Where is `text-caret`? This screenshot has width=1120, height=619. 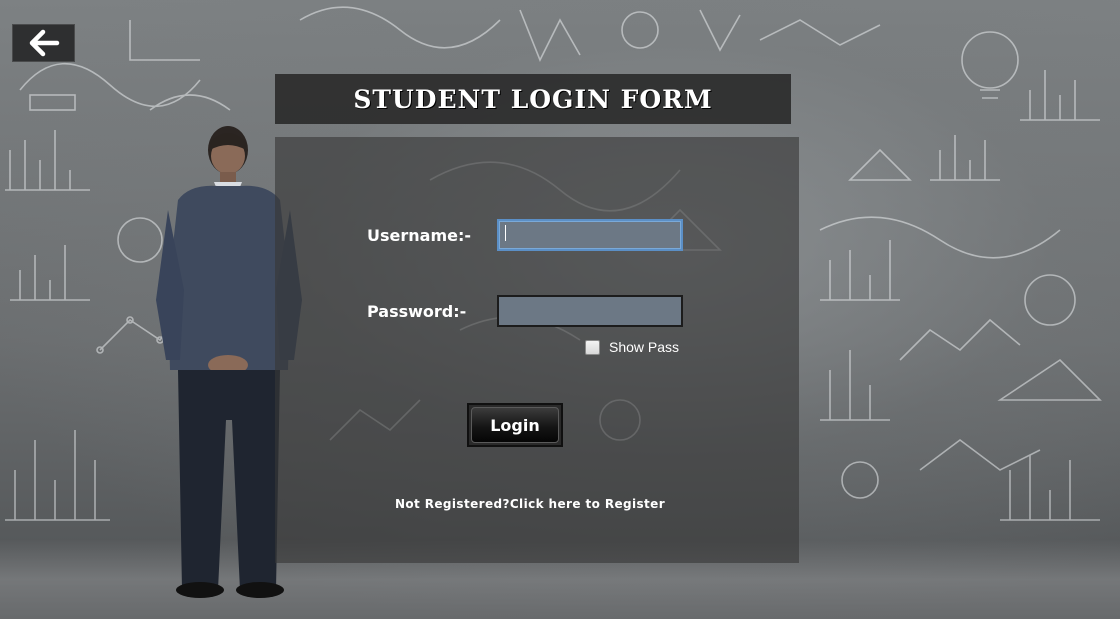
text-caret is located at coordinates (505, 233).